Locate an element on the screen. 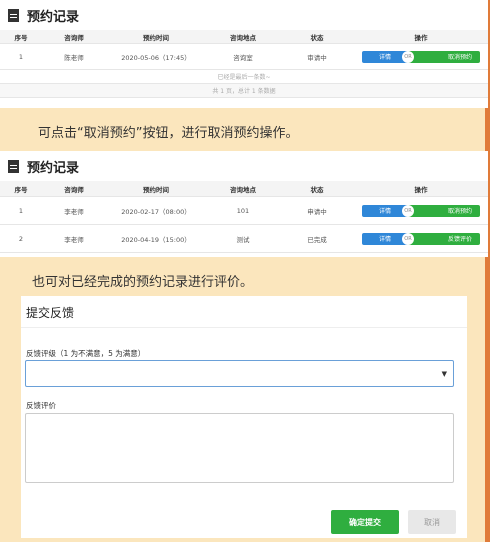  rating-select: ▼ is located at coordinates (239, 373).